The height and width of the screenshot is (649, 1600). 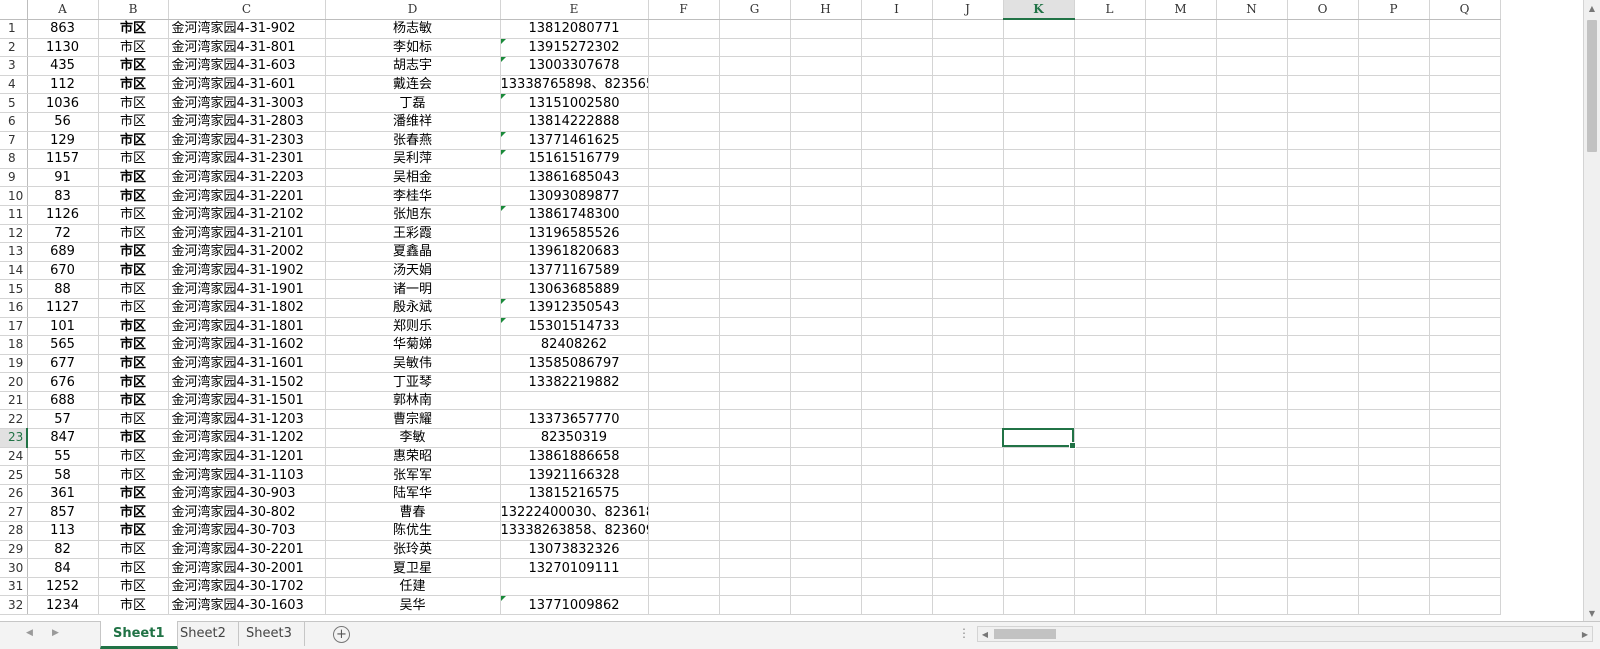 I want to click on cell-d: 汤天娟, so click(x=413, y=271).